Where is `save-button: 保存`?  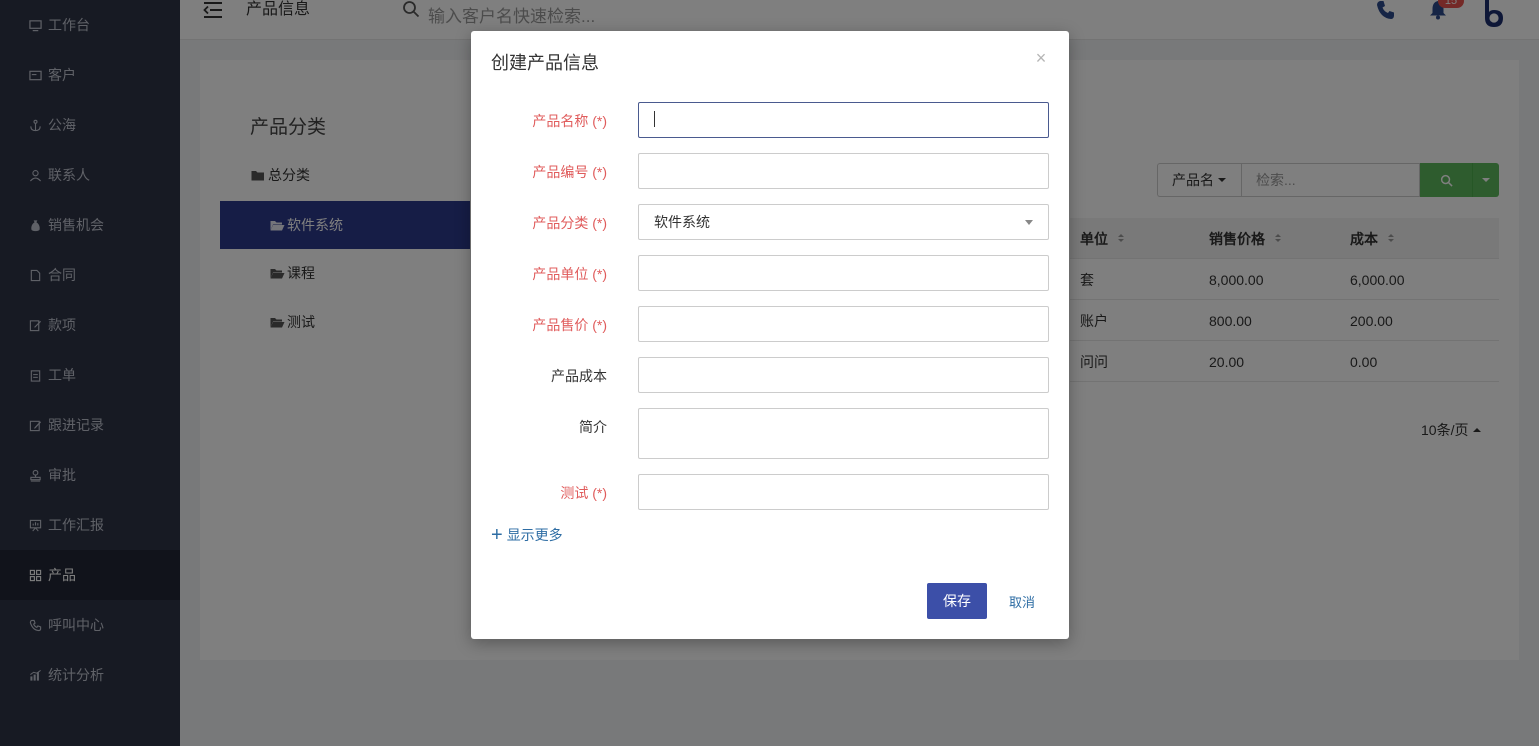
save-button: 保存 is located at coordinates (957, 601).